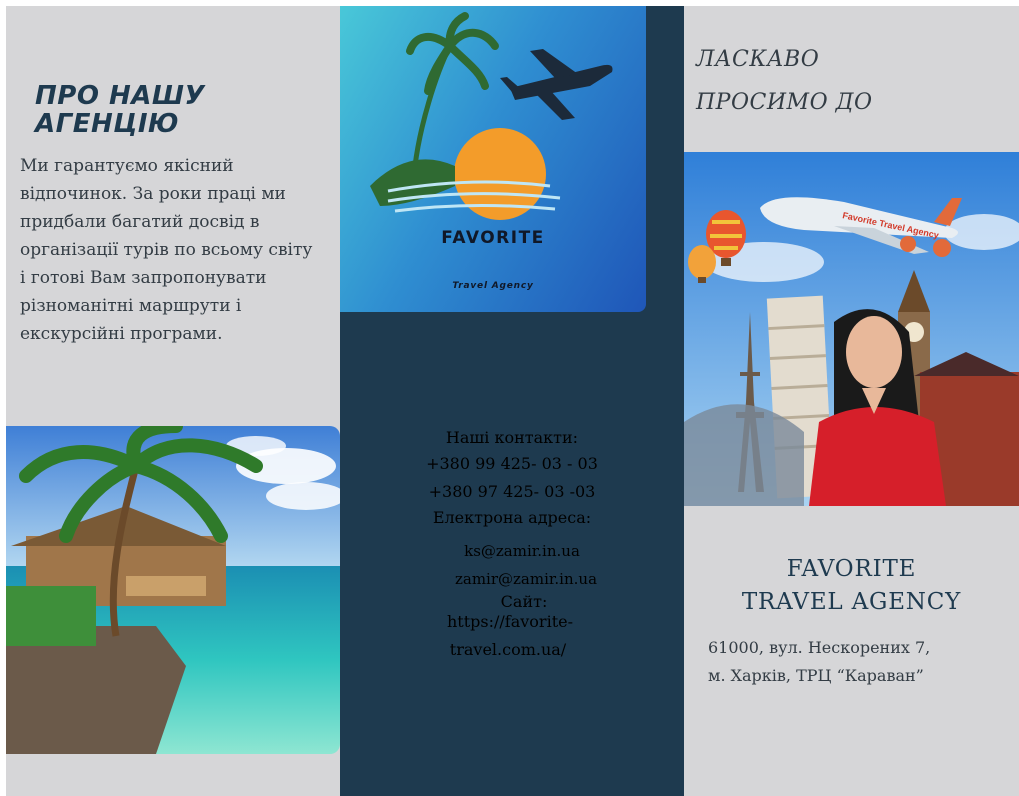 The width and height of the screenshot is (1019, 796). I want to click on address-line-1: 61000, вул. Нескорених 7,, so click(819, 647).